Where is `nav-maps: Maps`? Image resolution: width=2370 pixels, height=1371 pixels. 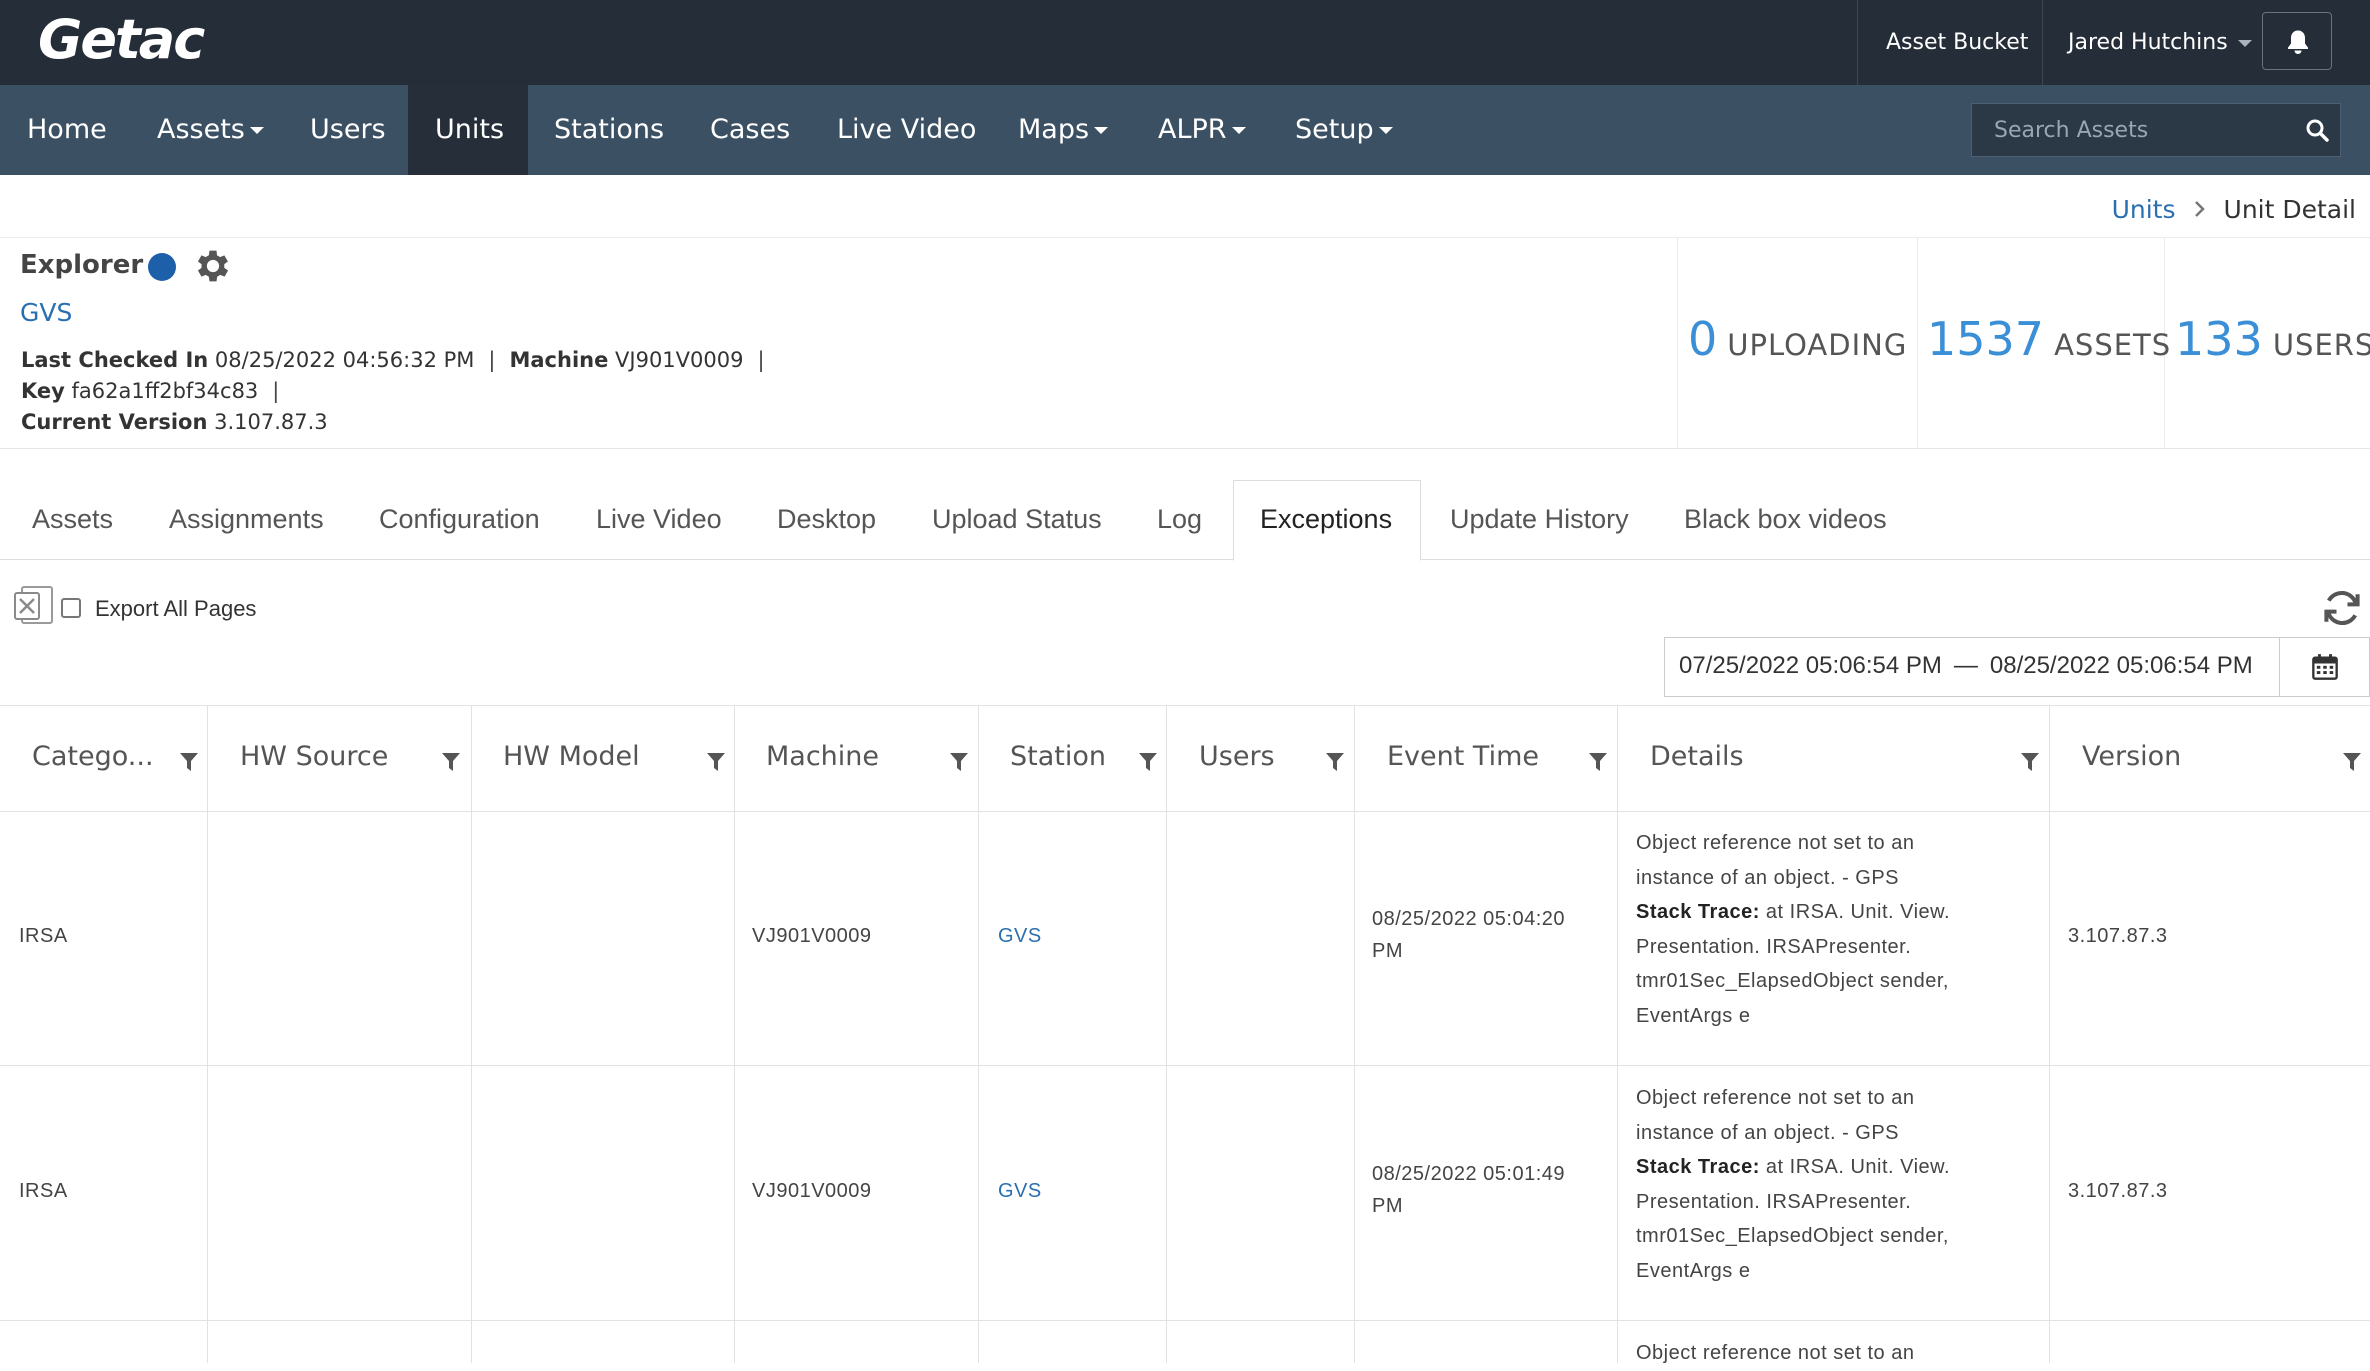 nav-maps: Maps is located at coordinates (1063, 130).